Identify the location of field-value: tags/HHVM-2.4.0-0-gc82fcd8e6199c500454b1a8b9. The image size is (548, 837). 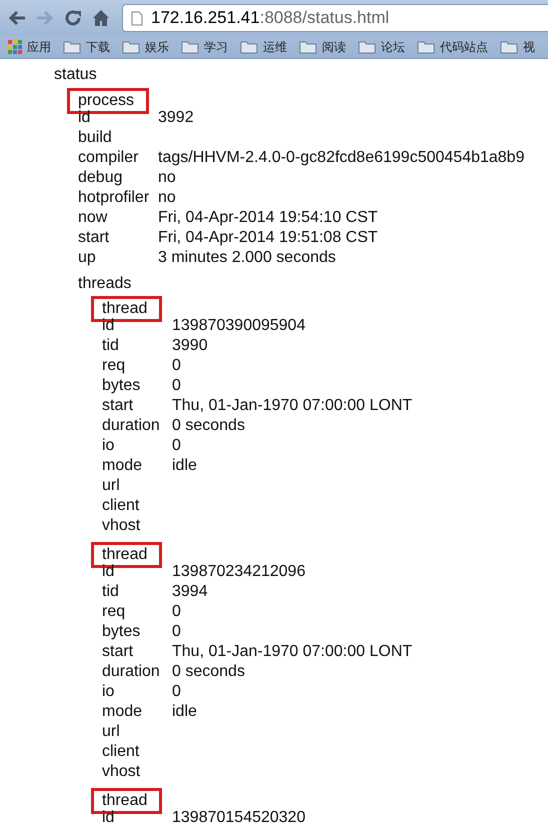
(341, 158).